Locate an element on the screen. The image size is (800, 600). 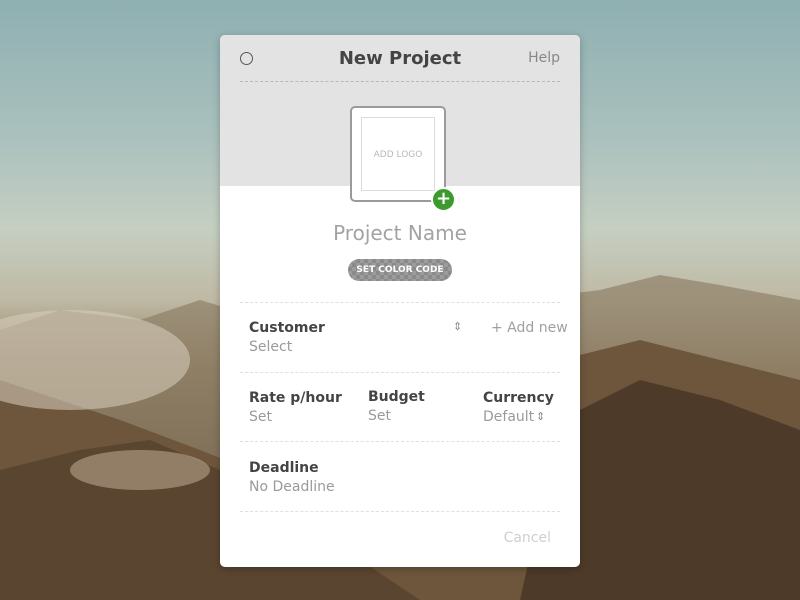
dialog-header: New Project Help is located at coordinates (400, 58).